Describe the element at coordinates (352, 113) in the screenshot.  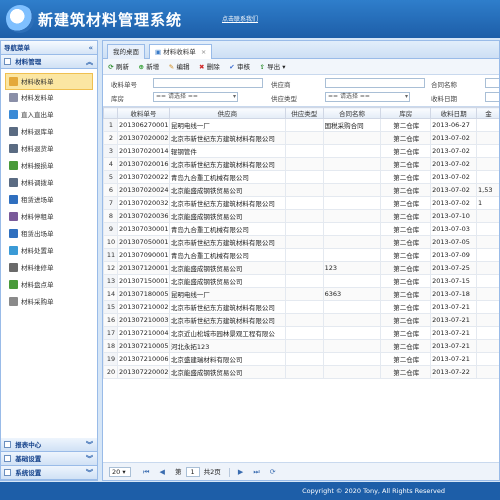
I see `column-header: 合同名称` at that location.